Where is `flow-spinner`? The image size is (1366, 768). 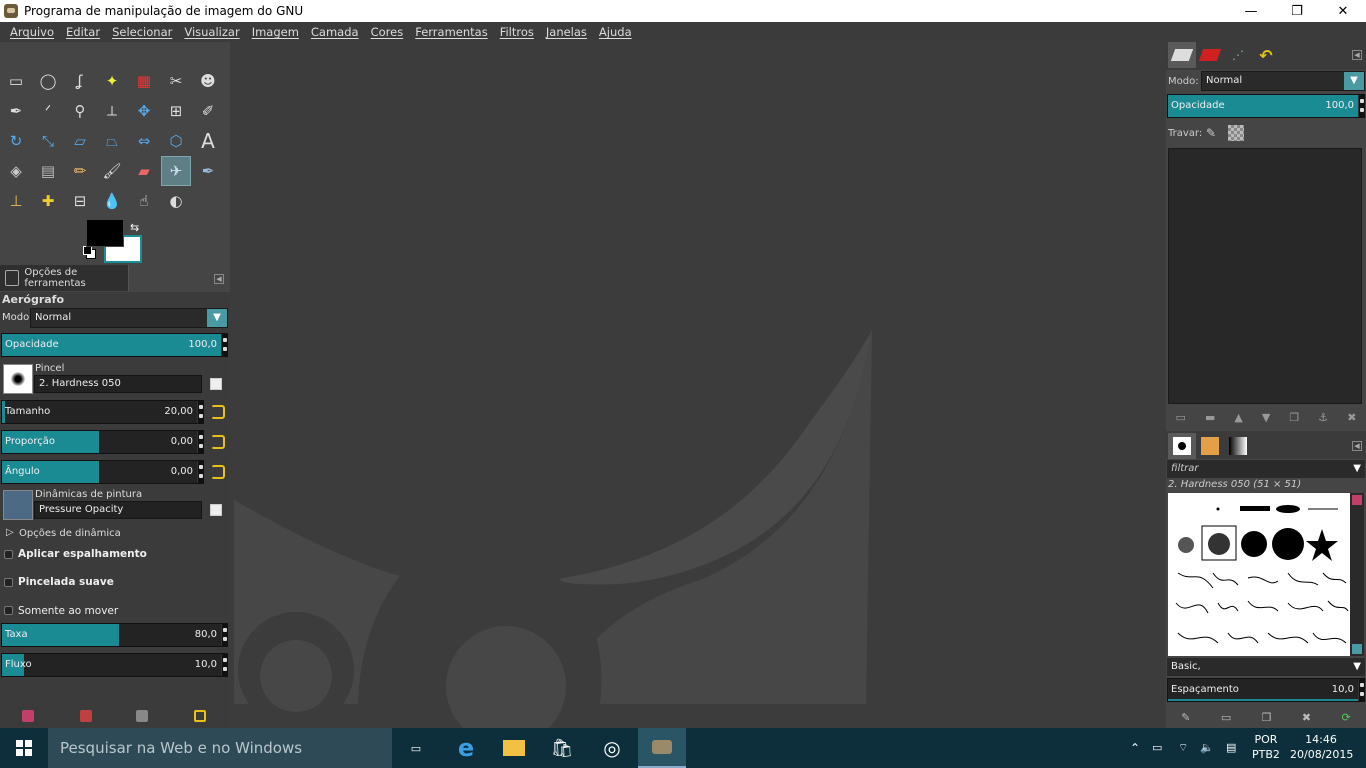 flow-spinner is located at coordinates (224, 665).